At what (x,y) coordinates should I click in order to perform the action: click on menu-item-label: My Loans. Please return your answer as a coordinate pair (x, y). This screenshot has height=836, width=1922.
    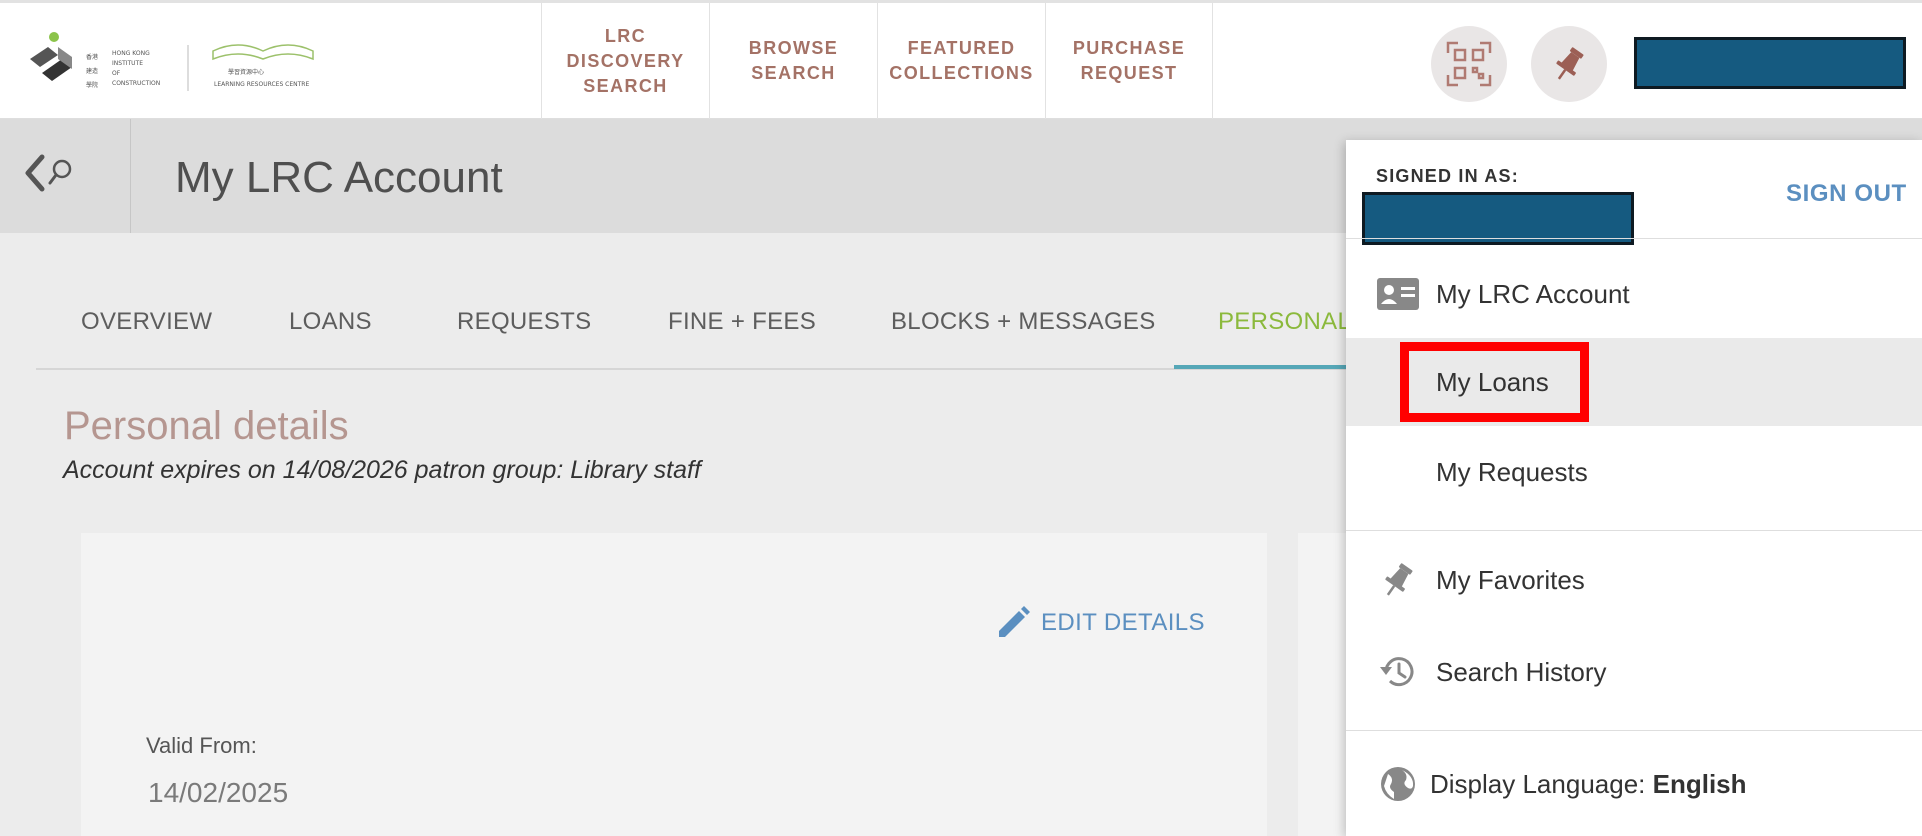
    Looking at the image, I should click on (1492, 381).